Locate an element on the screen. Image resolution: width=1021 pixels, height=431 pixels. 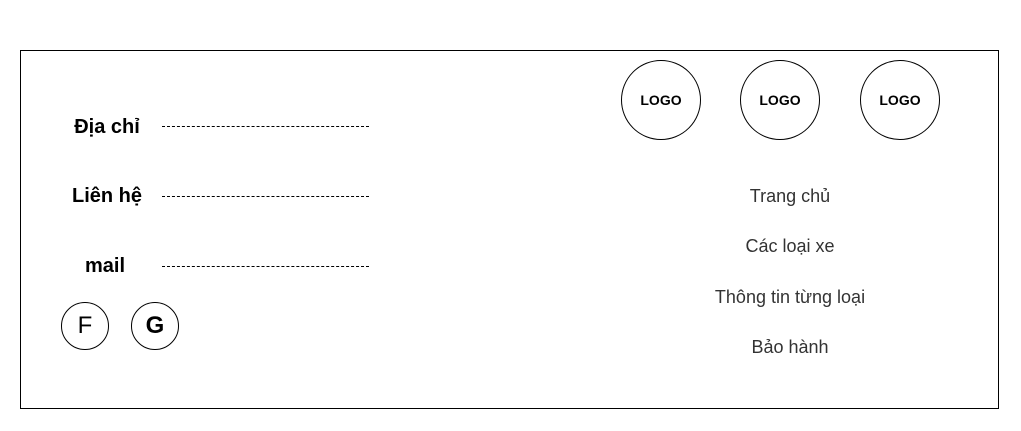
phone-value-line is located at coordinates (265, 196).